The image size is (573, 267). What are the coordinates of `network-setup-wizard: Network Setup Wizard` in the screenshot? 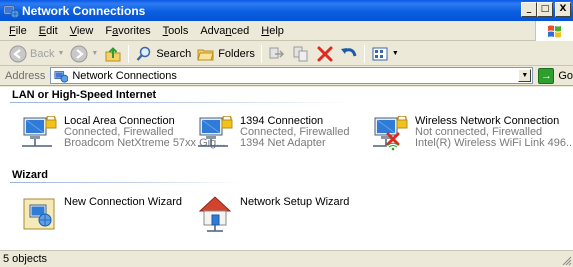 It's located at (282, 215).